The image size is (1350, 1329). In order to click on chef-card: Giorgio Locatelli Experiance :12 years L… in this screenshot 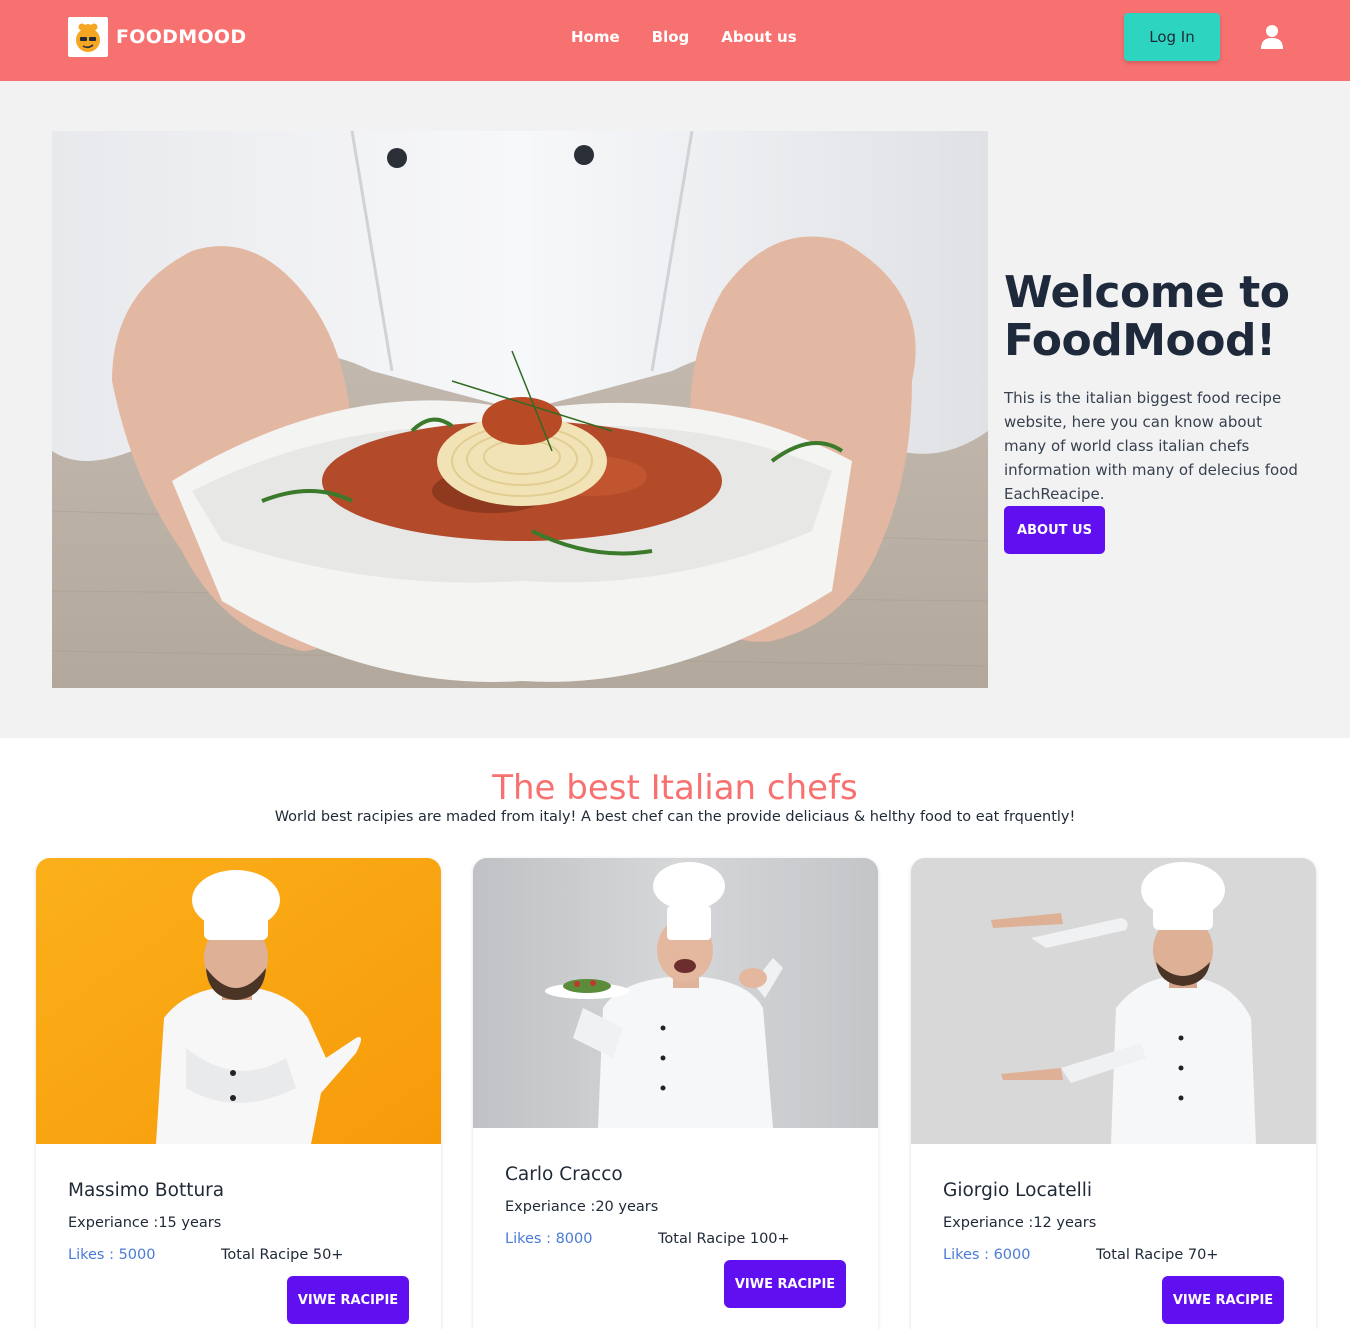, I will do `click(1113, 1093)`.